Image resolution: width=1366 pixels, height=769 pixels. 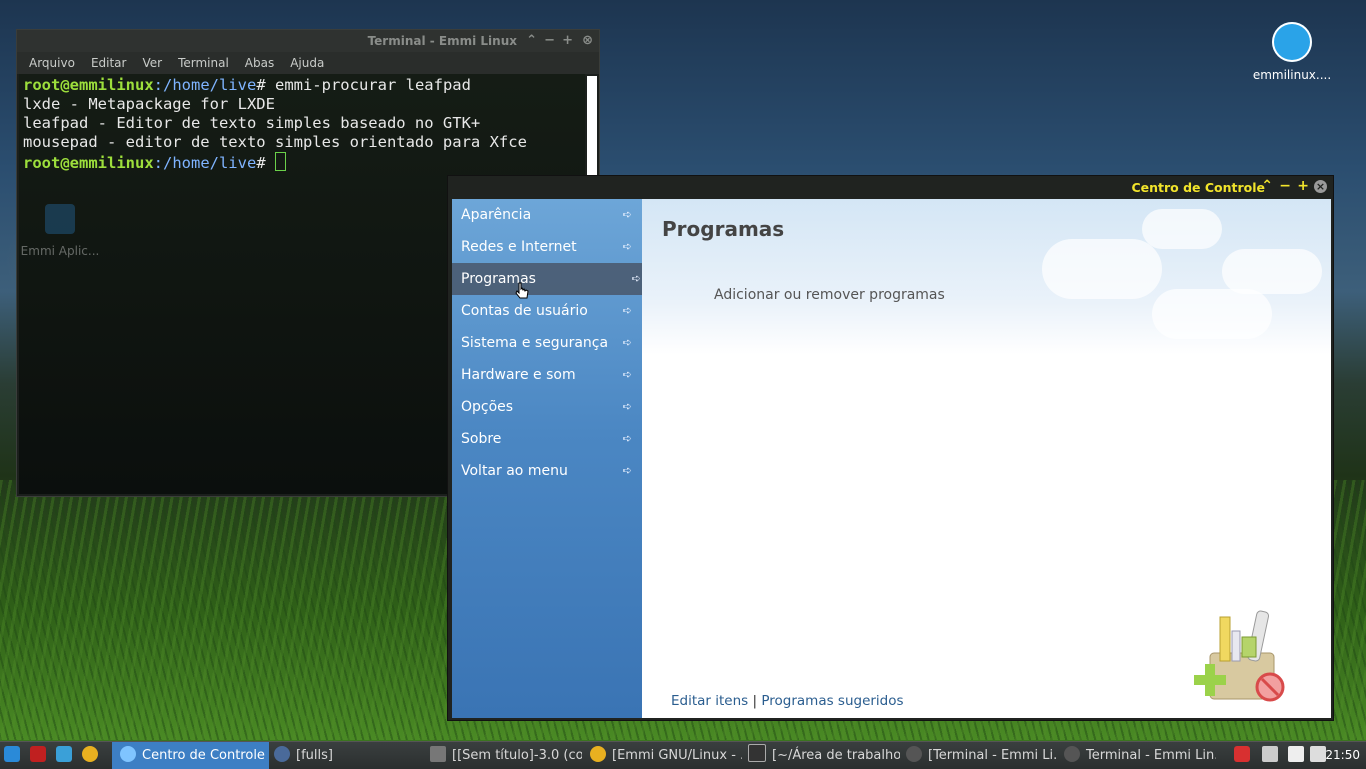 What do you see at coordinates (723, 229) in the screenshot?
I see `page-title: Programas` at bounding box center [723, 229].